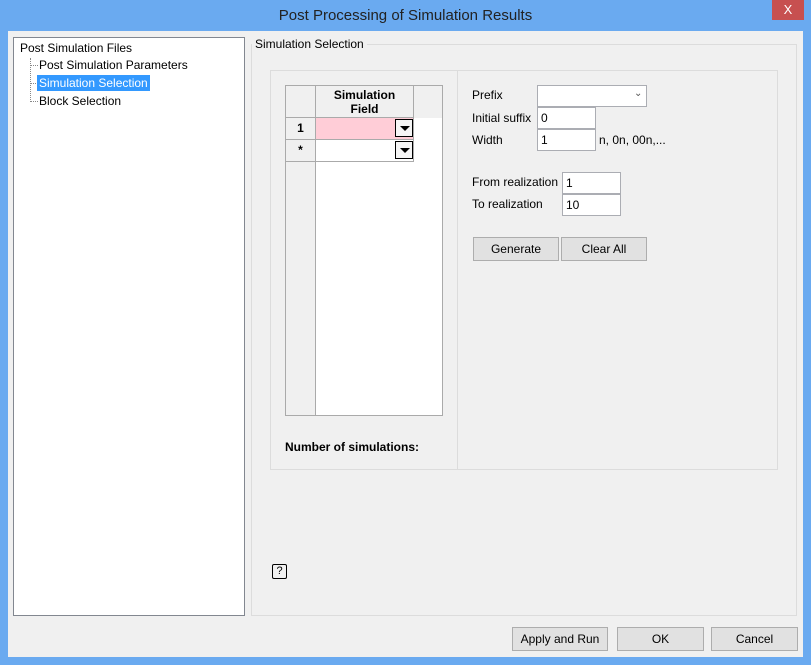 The image size is (811, 665). Describe the element at coordinates (604, 249) in the screenshot. I see `clear-all-button: Clear All` at that location.